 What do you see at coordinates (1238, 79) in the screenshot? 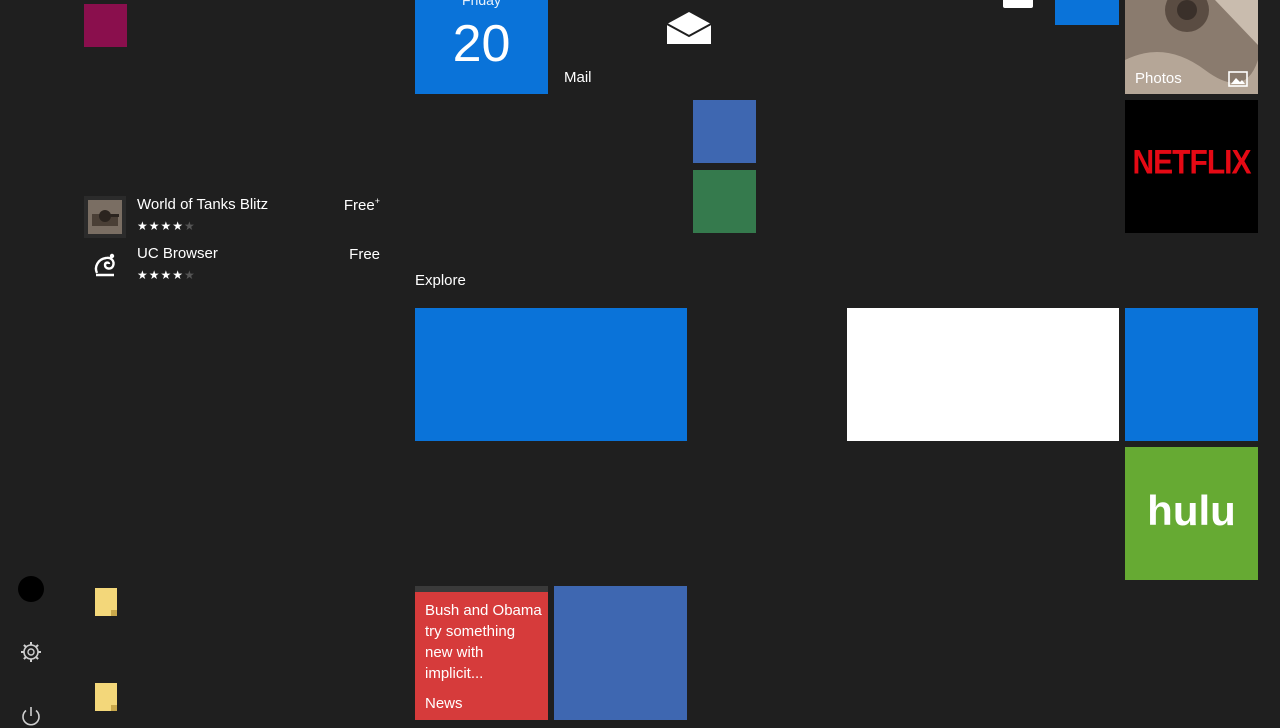
I see `image-icon` at bounding box center [1238, 79].